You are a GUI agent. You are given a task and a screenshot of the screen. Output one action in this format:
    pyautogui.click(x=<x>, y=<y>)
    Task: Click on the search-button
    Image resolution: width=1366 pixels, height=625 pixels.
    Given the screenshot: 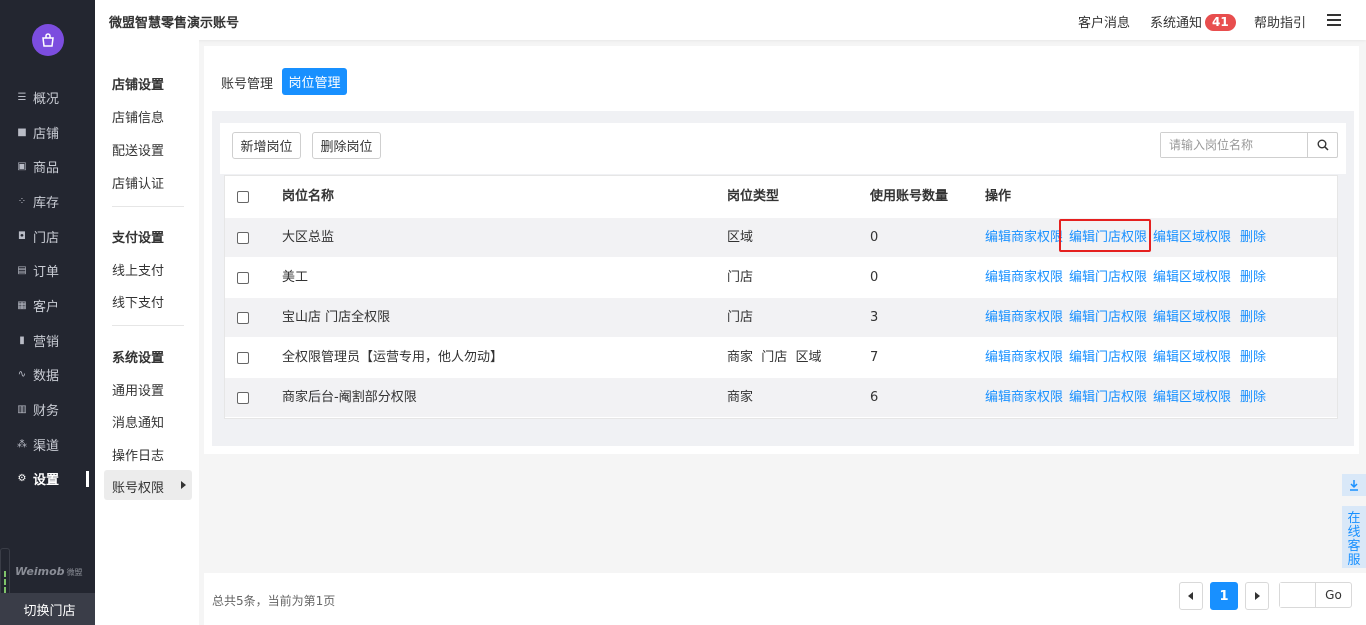 What is the action you would take?
    pyautogui.click(x=1322, y=145)
    